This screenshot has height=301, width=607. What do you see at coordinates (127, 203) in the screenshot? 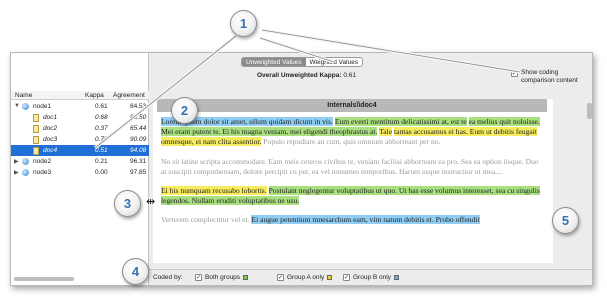
I see `callout-3: 3` at bounding box center [127, 203].